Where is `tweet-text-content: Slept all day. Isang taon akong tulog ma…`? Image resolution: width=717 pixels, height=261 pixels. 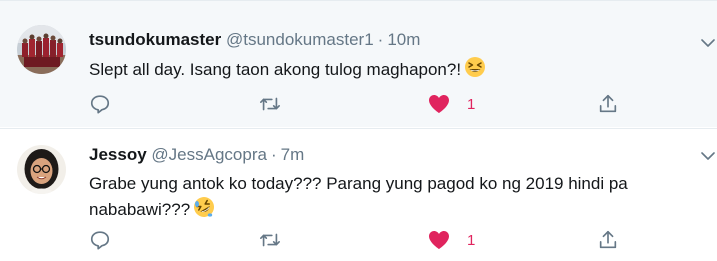
tweet-text-content: Slept all day. Isang taon akong tulog ma… is located at coordinates (275, 69).